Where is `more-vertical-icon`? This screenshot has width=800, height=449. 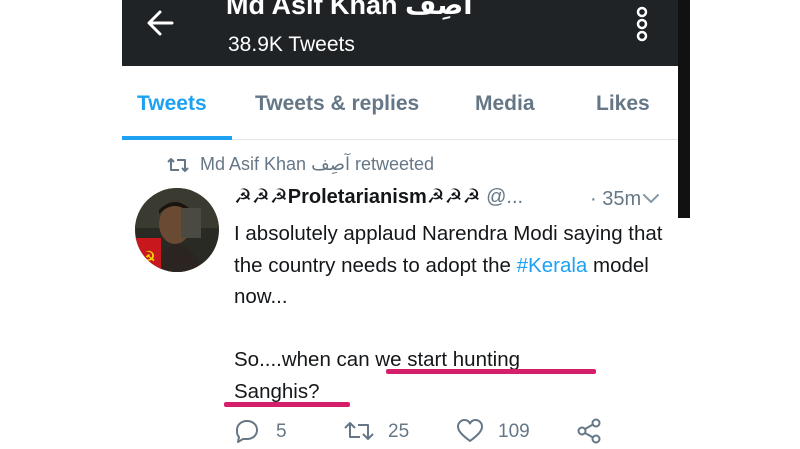
more-vertical-icon is located at coordinates (642, 24).